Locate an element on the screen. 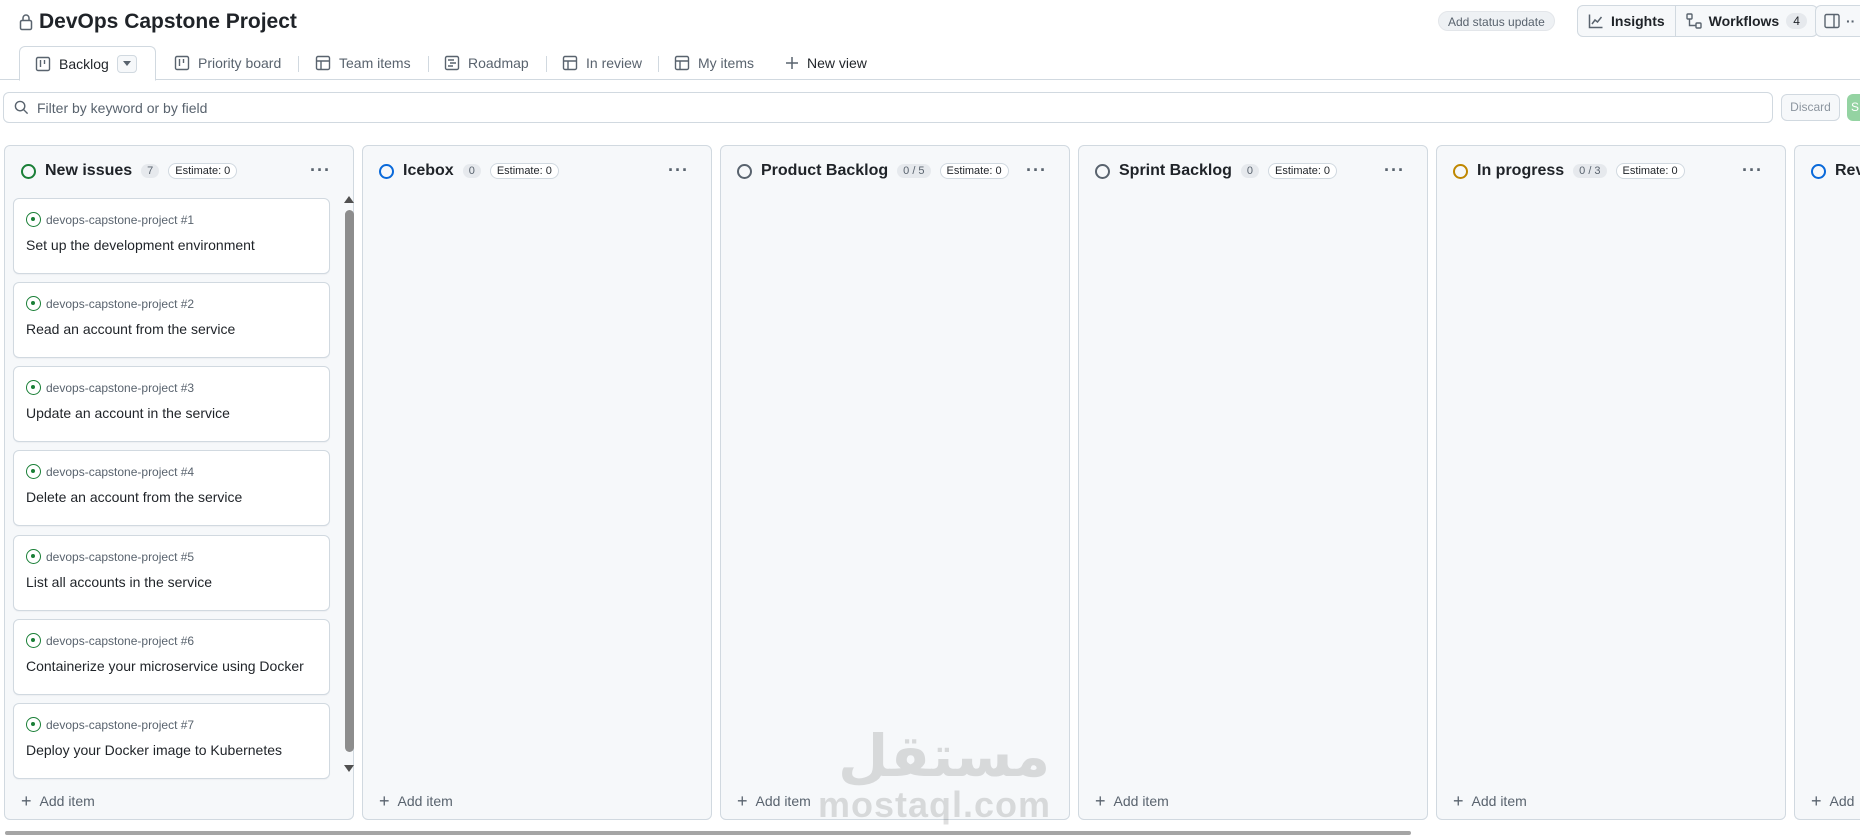  card-title: Delete an account from the service is located at coordinates (134, 497).